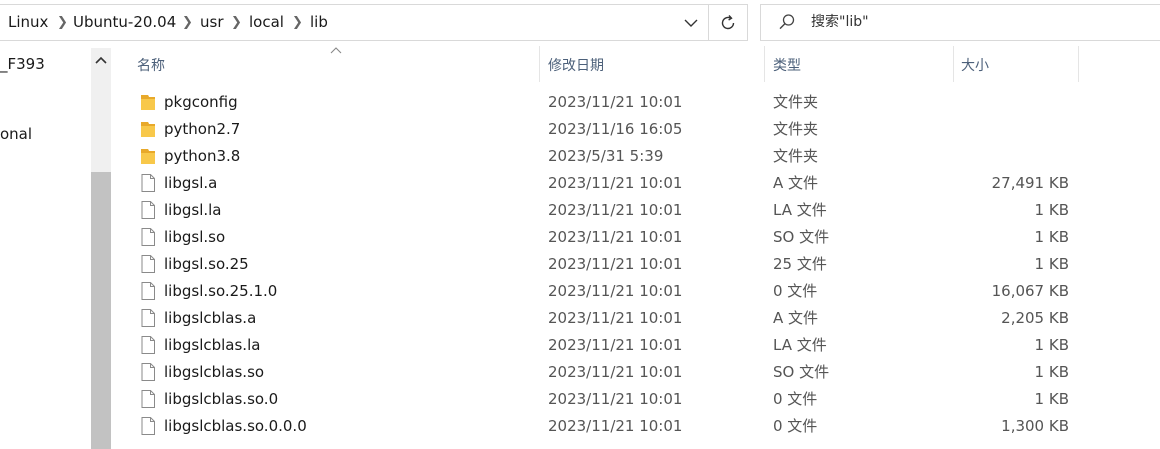 This screenshot has width=1160, height=449. I want to click on file-modified-date: 2023/5/31 5:39, so click(606, 156).